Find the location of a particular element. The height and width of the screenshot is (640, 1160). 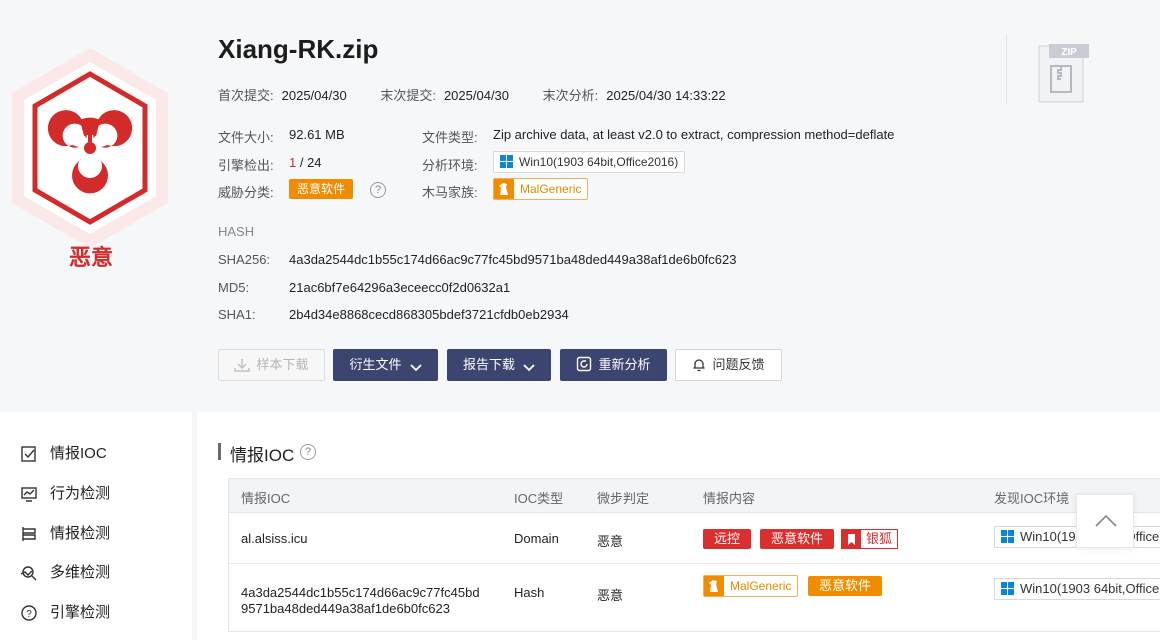

zip-icon-text: ZIP is located at coordinates (1069, 52).